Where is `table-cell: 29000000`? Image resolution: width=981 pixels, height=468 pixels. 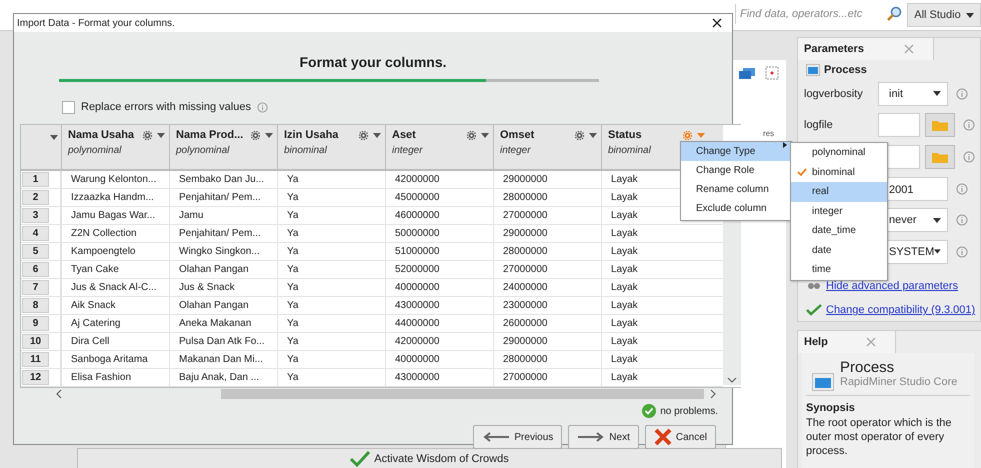 table-cell: 29000000 is located at coordinates (547, 179).